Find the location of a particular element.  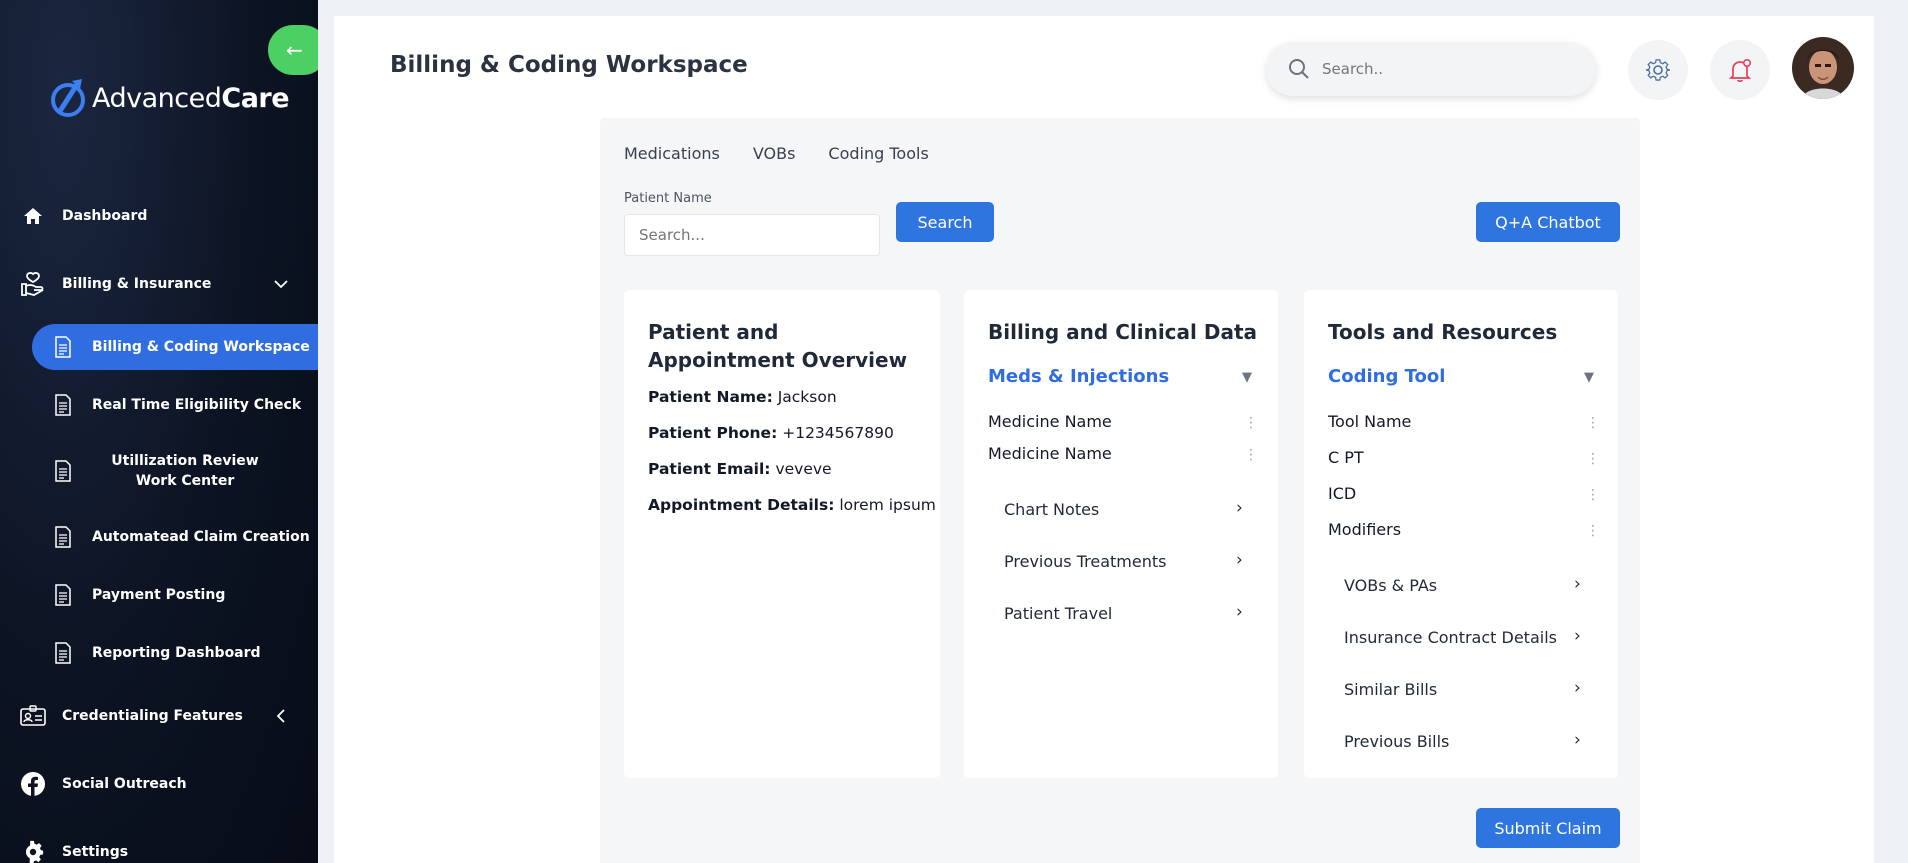

sidebar-item-label: Payment Posting is located at coordinates (159, 595).